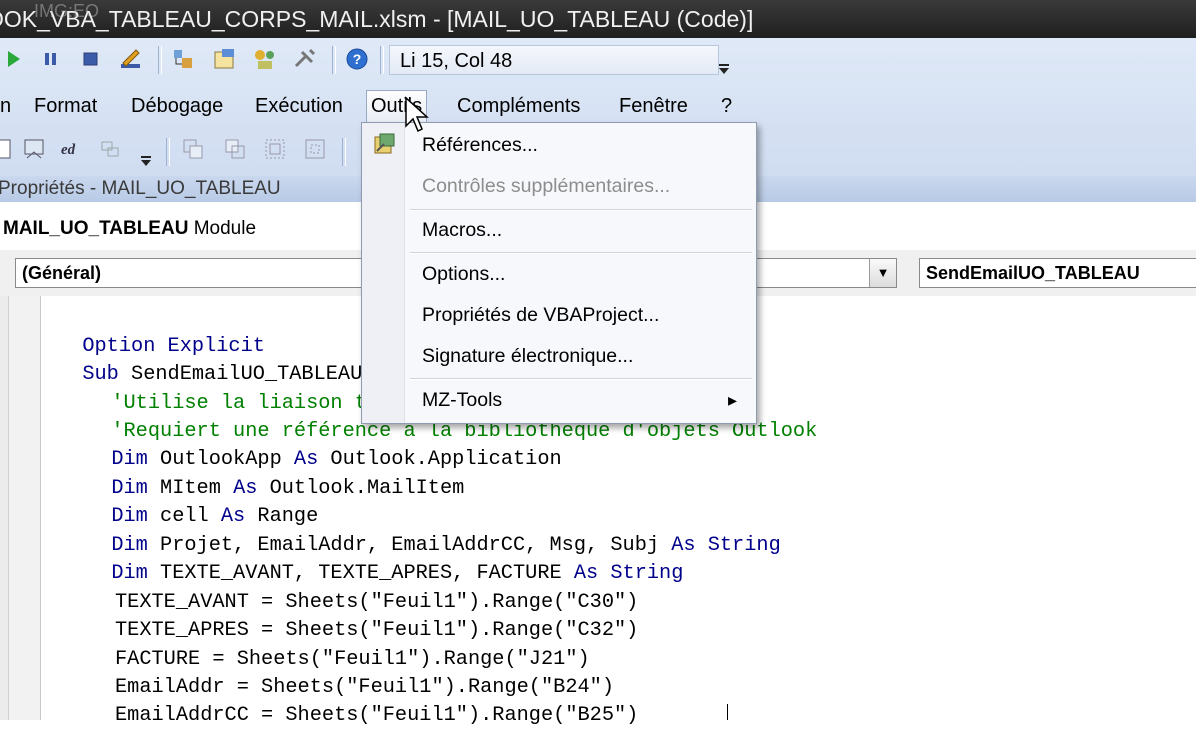 The height and width of the screenshot is (730, 1196). What do you see at coordinates (140, 188) in the screenshot?
I see `properties-title: Propriétés - MAIL_UO_TABLEAU` at bounding box center [140, 188].